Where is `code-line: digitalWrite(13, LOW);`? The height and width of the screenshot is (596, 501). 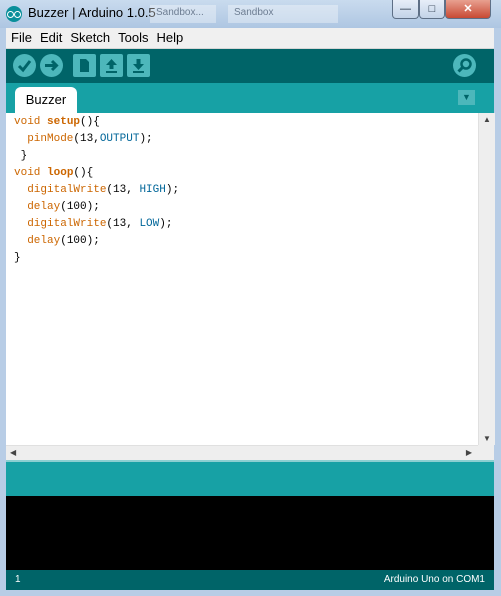 code-line: digitalWrite(13, LOW); is located at coordinates (93, 224).